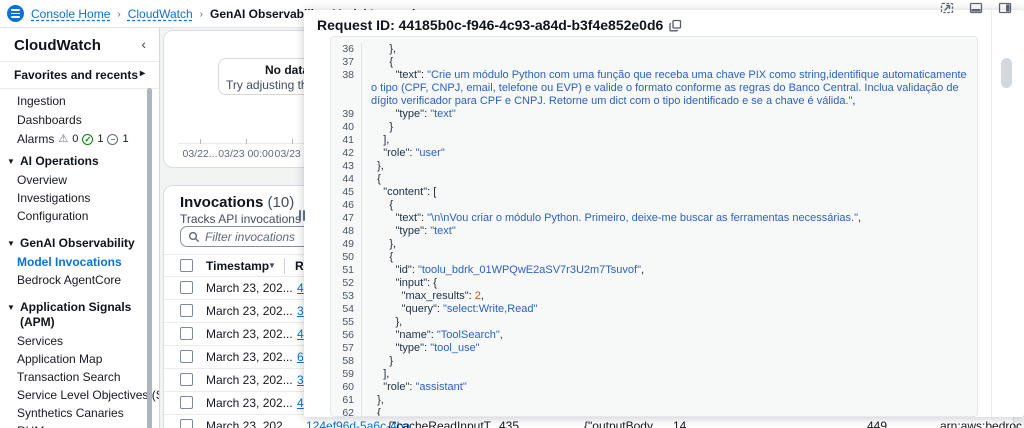  Describe the element at coordinates (1006, 73) in the screenshot. I see `panel-scrollbar-thumb` at that location.